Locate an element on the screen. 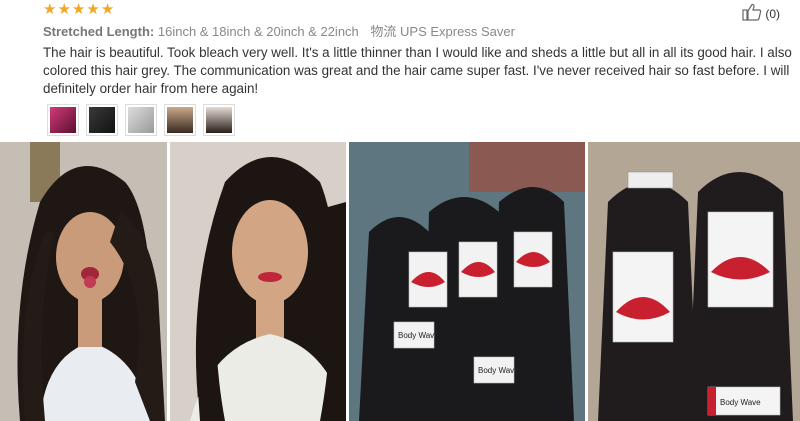  body-wave-tag-2: Body Wave is located at coordinates (498, 370).